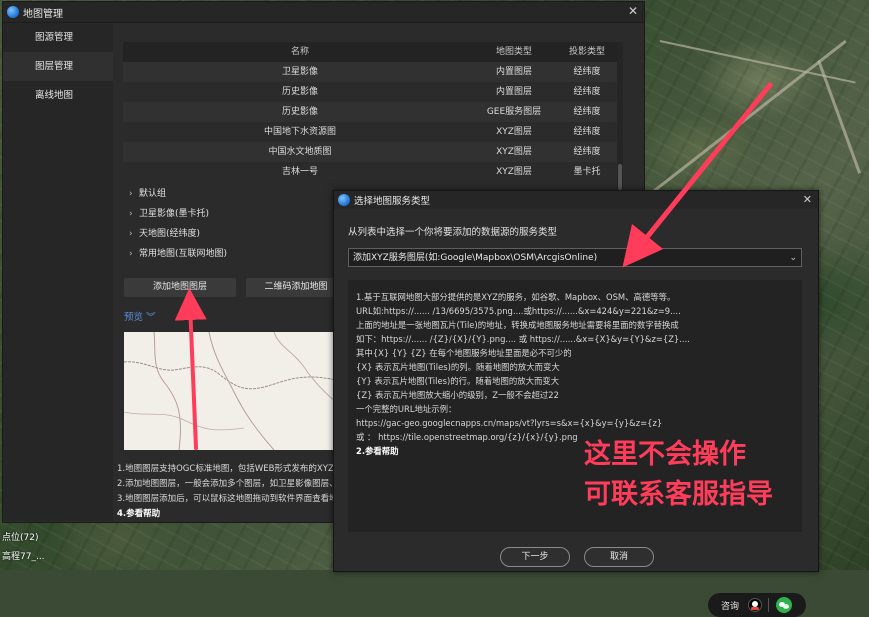  Describe the element at coordinates (768, 605) in the screenshot. I see `divider` at that location.